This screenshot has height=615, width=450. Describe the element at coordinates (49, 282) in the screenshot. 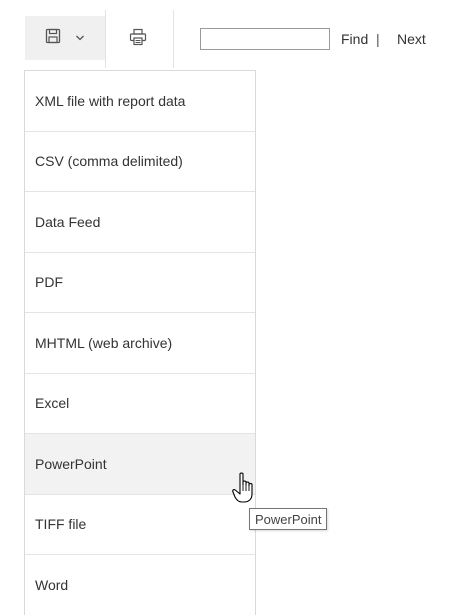

I see `menu-item-label: PDF` at that location.